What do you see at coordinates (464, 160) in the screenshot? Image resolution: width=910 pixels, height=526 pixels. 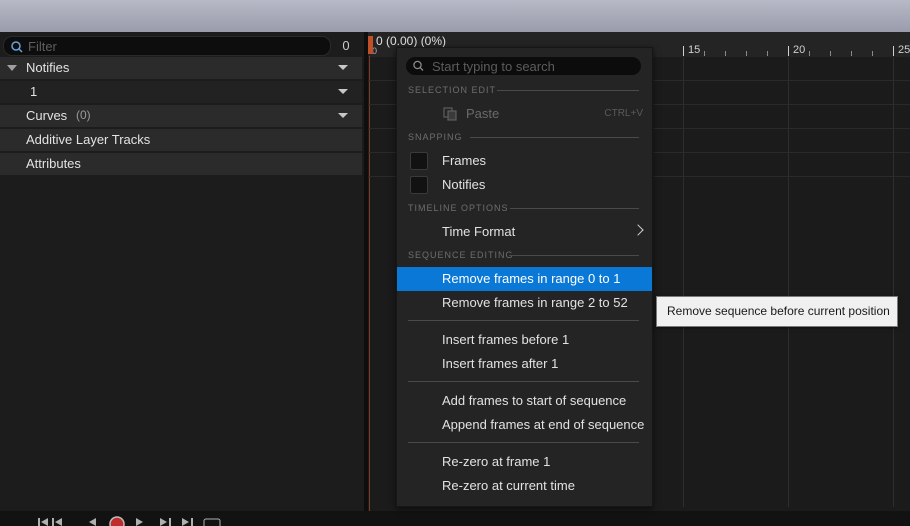 I see `menu-item-label: Frames` at bounding box center [464, 160].